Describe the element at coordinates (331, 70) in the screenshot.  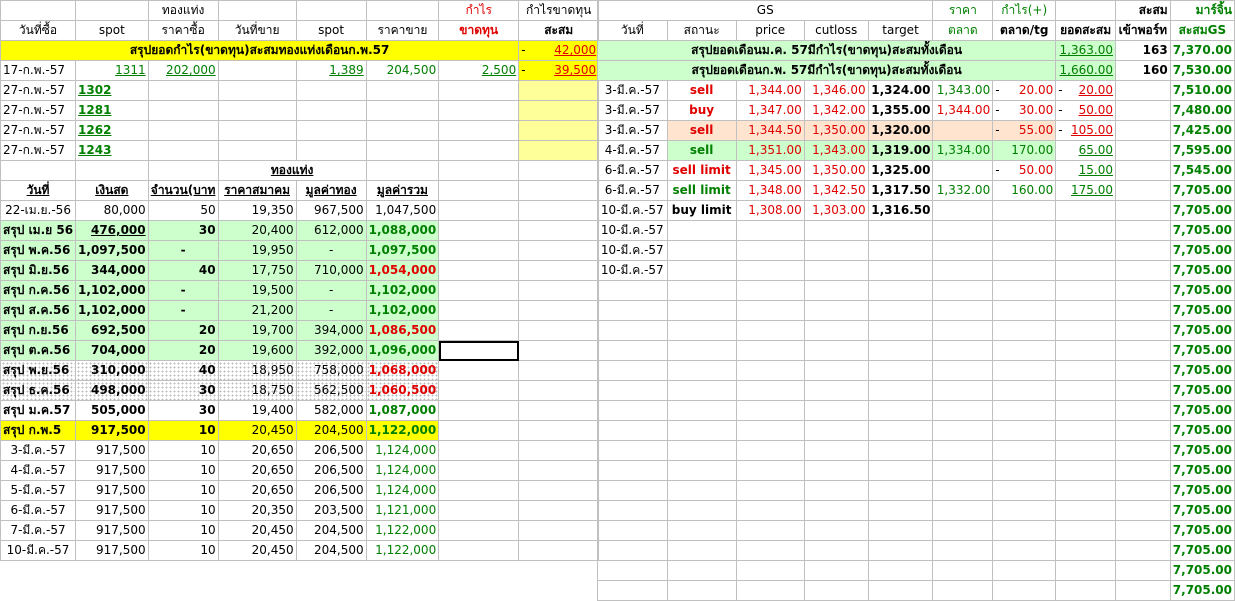
I see `trade-sell-spot: 1,389` at that location.